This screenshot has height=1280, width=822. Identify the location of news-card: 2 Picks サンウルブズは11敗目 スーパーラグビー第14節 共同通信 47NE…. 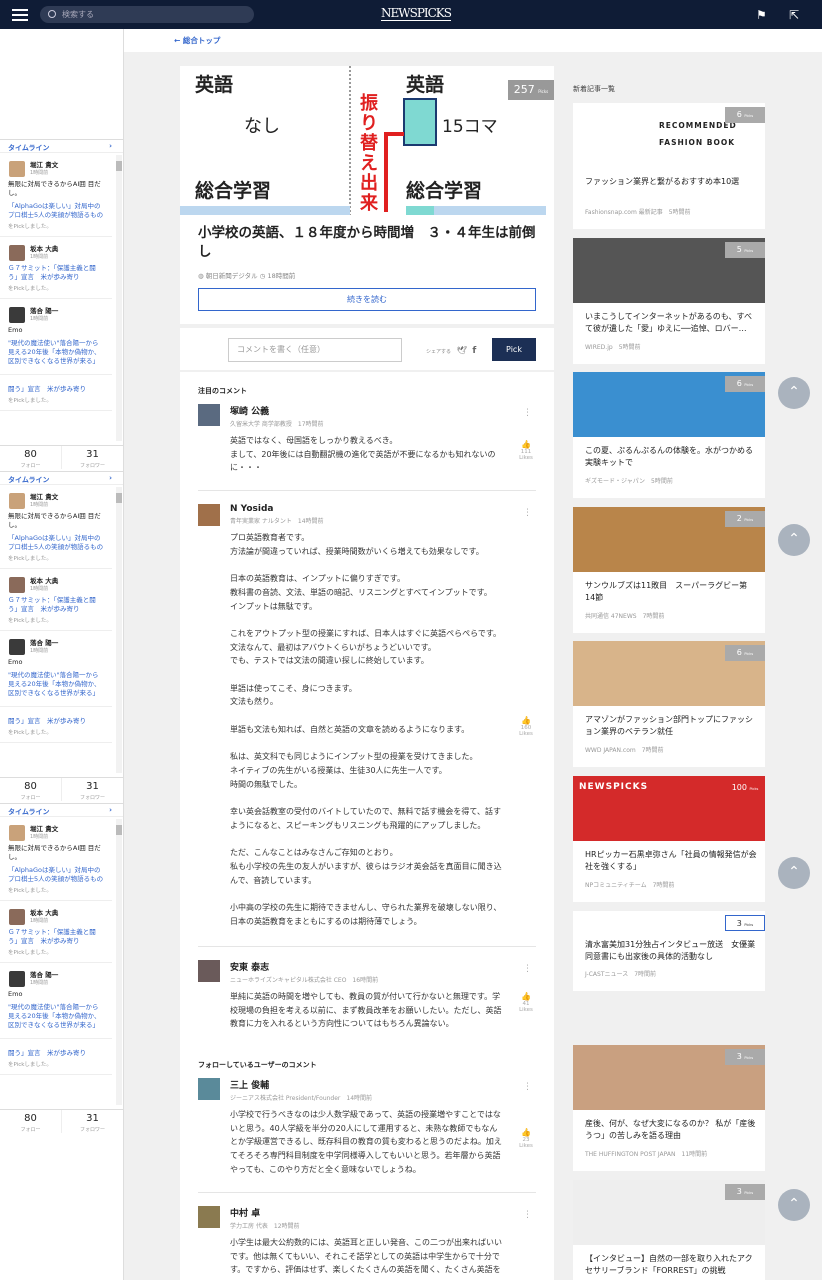
(669, 570).